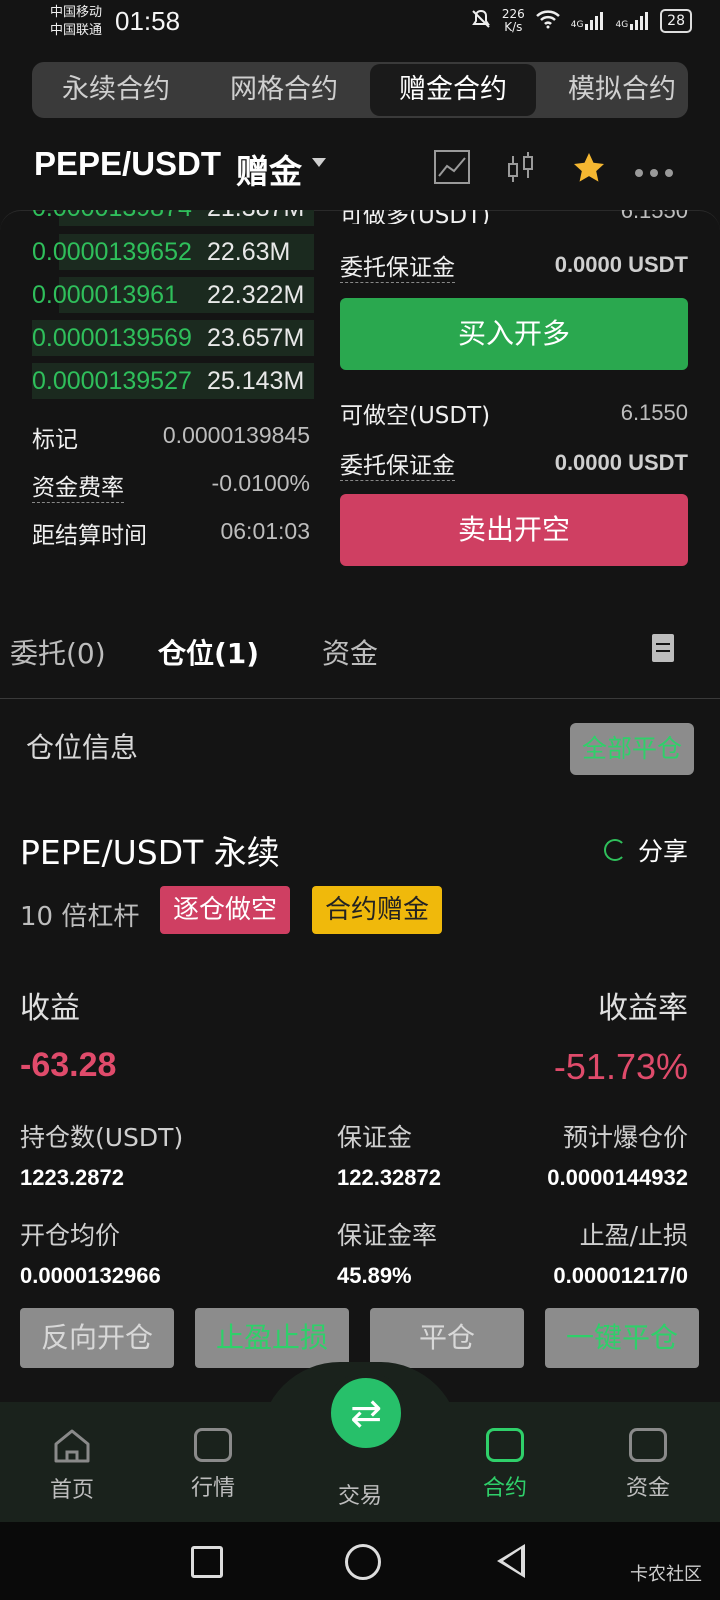 This screenshot has width=720, height=1600. What do you see at coordinates (112, 381) in the screenshot?
I see `order-price: 0.0000139527` at bounding box center [112, 381].